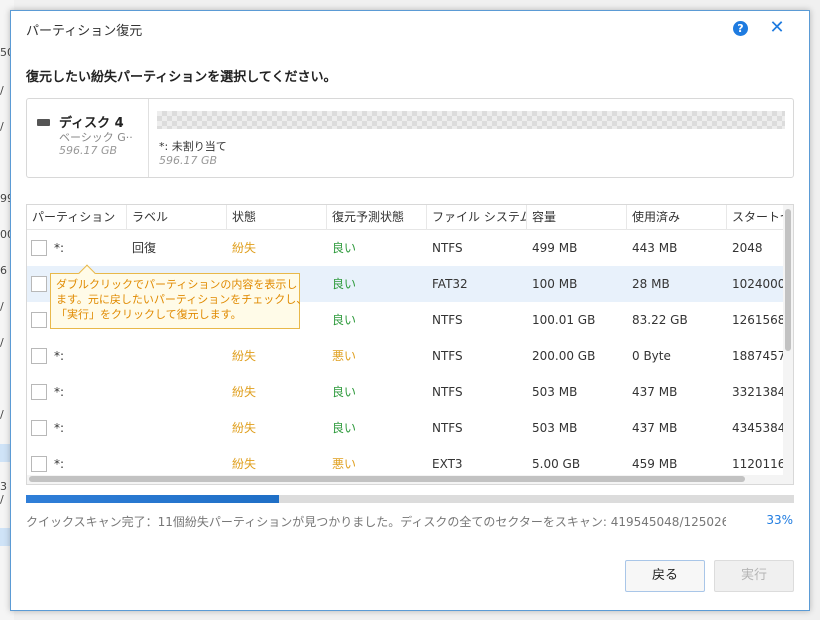 This screenshot has height=620, width=820. Describe the element at coordinates (555, 284) in the screenshot. I see `cell-capacity: 100 MB` at that location.